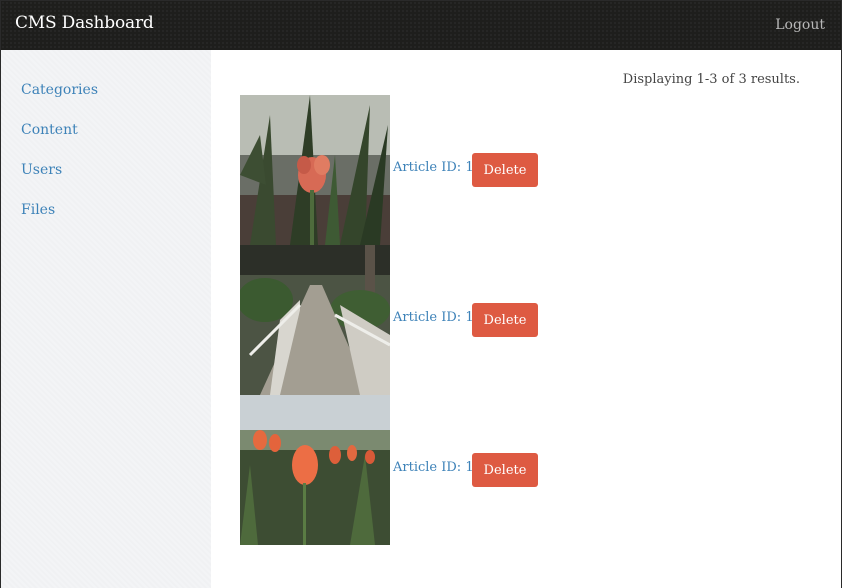  I want to click on tulip-field-image, so click(315, 470).